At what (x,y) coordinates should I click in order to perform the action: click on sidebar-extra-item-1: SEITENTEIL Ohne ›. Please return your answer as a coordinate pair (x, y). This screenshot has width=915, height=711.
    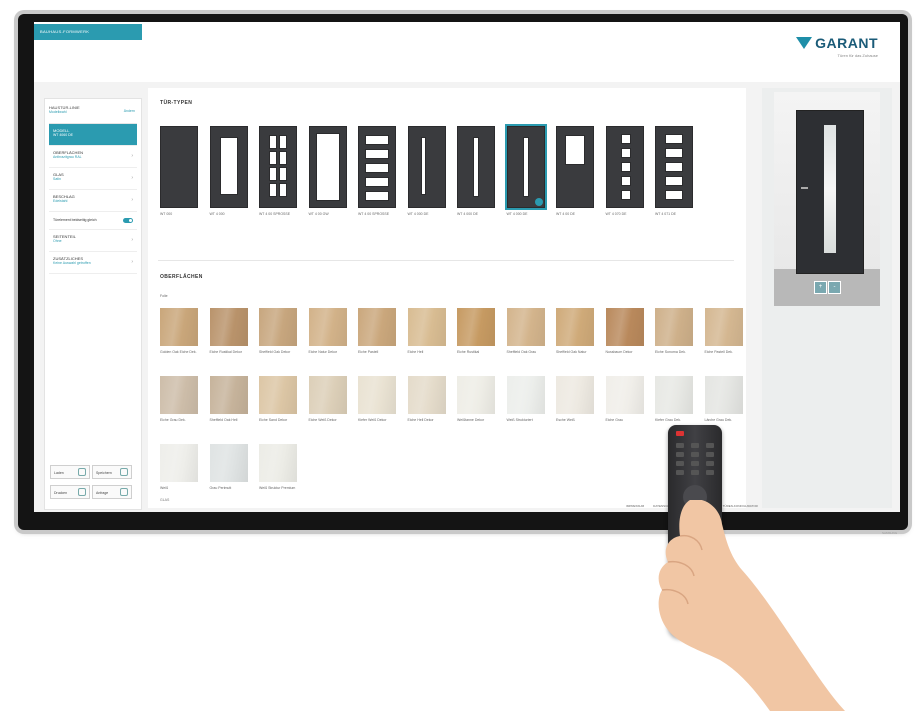
    Looking at the image, I should click on (93, 241).